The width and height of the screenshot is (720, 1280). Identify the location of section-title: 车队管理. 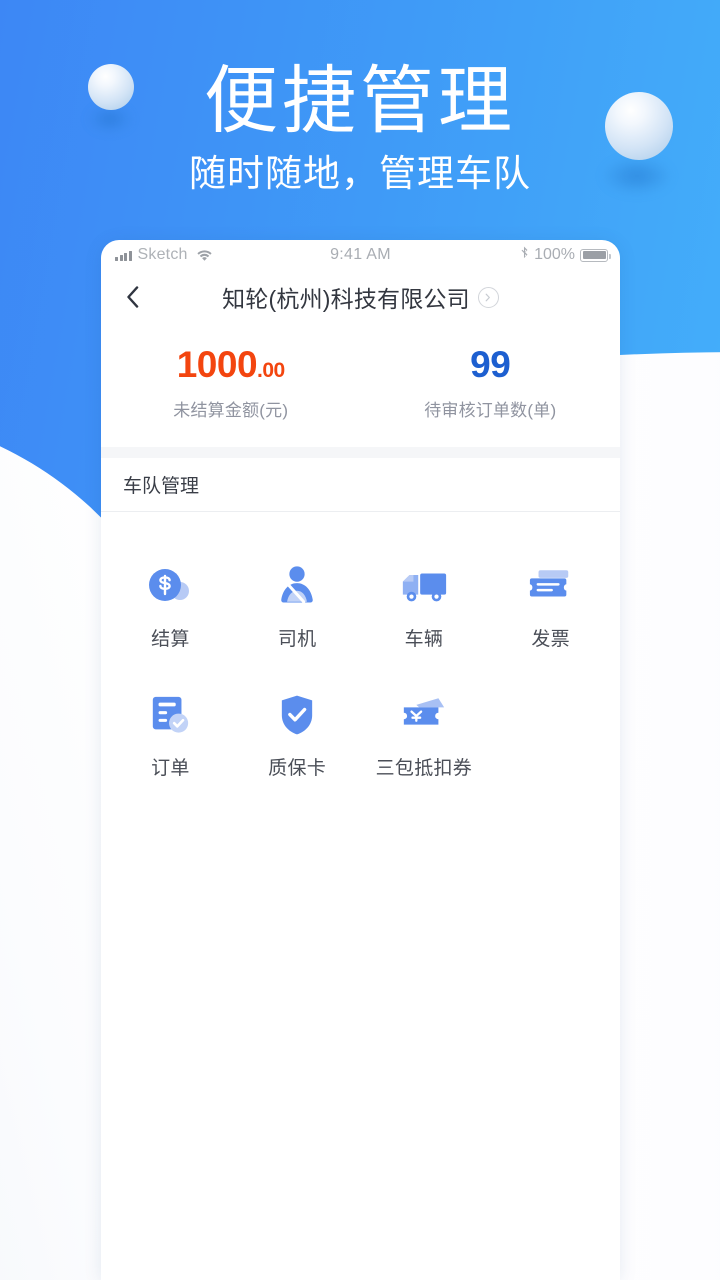
(161, 486).